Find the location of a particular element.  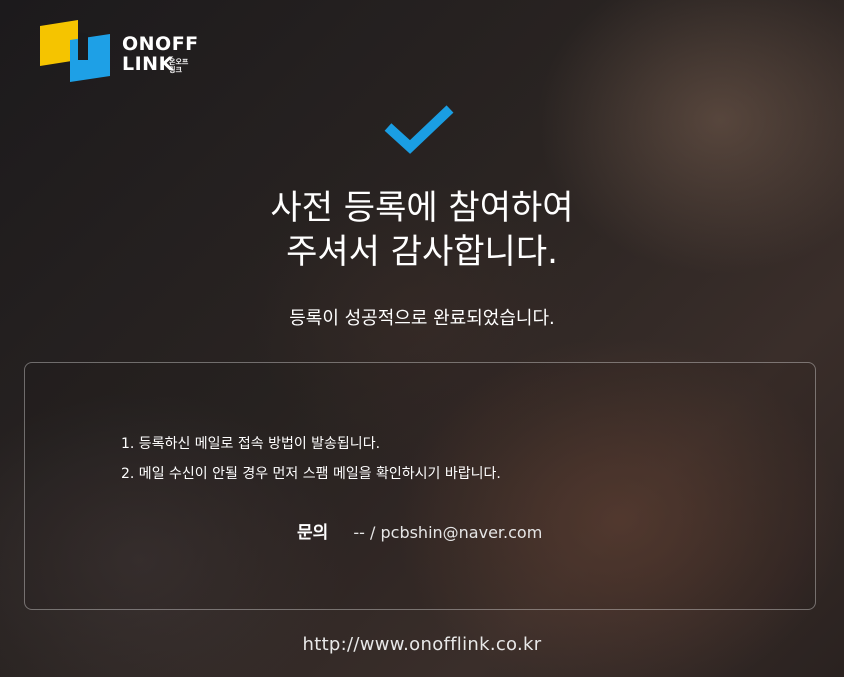

completion-message: 등록이 성공적으로 완료되었습니다. is located at coordinates (422, 318).